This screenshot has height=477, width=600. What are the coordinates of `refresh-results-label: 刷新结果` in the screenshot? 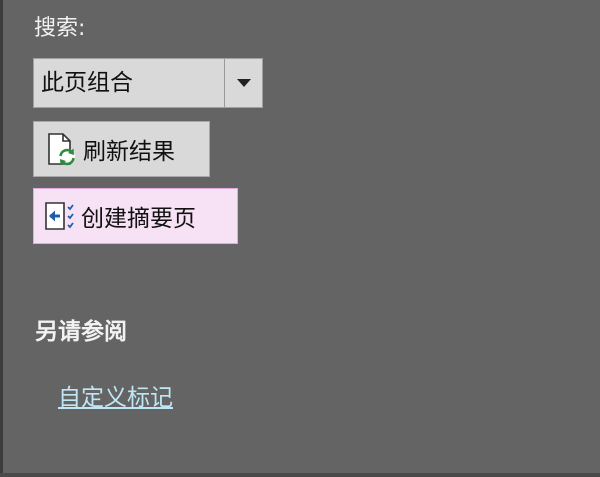 It's located at (129, 152).